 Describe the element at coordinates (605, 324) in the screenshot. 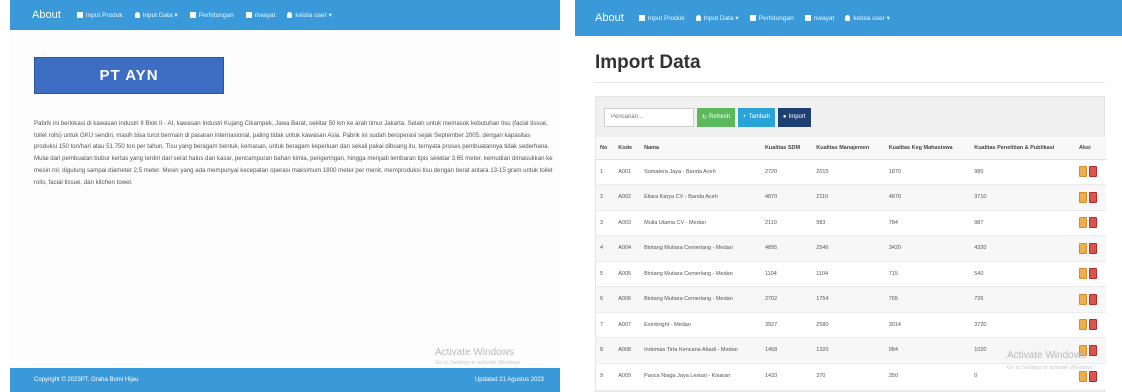

I see `cell-no: 7` at that location.